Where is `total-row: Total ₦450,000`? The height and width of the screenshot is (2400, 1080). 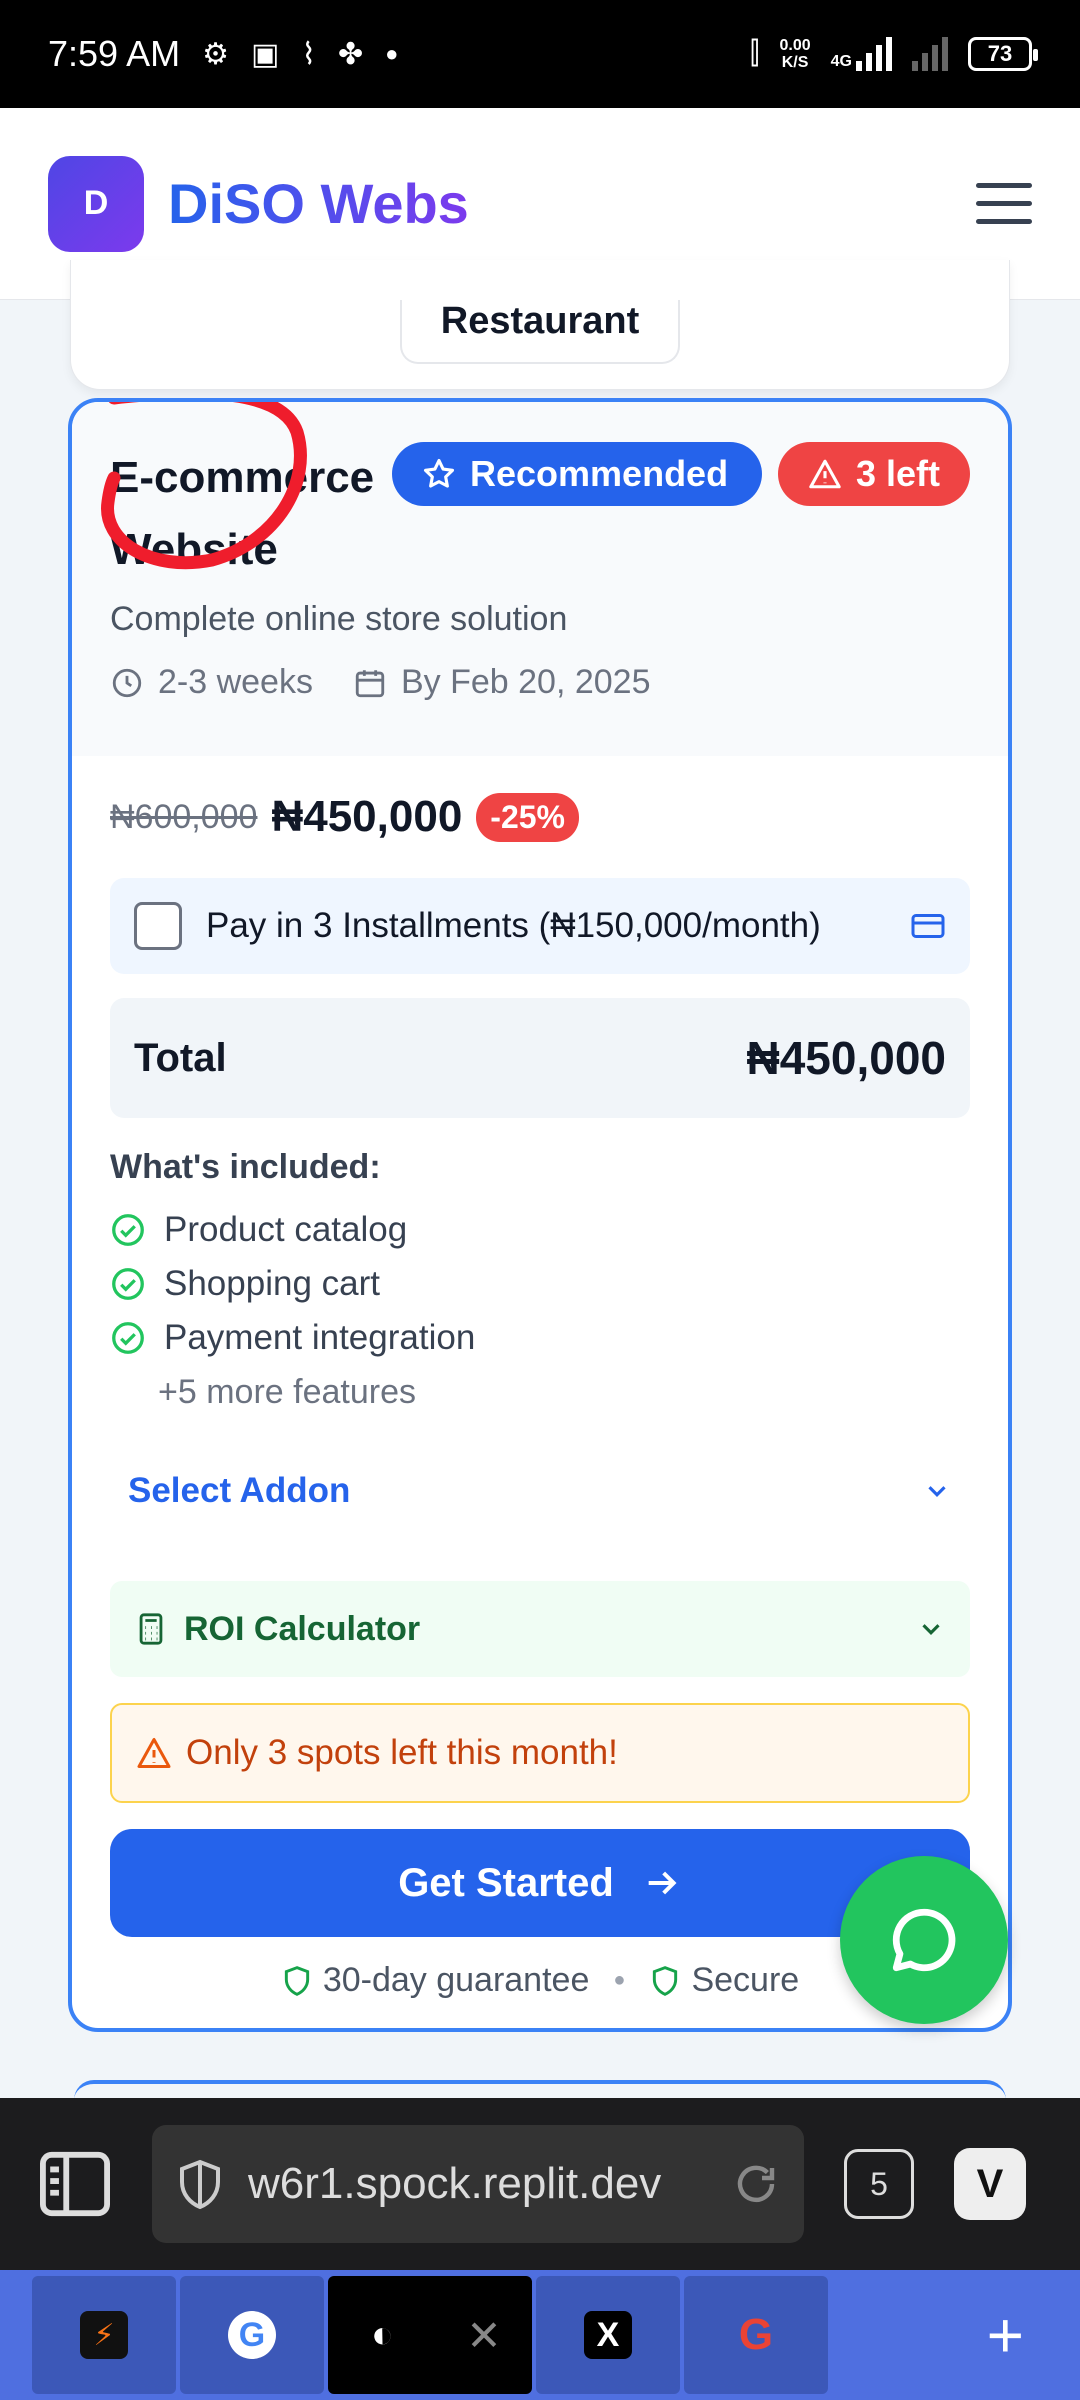
total-row: Total ₦450,000 is located at coordinates (540, 1058).